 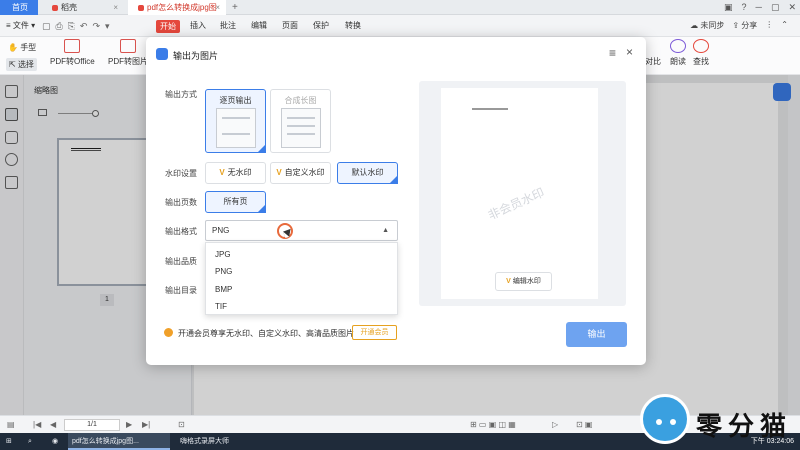 I want to click on mode-page-preview, so click(x=236, y=128).